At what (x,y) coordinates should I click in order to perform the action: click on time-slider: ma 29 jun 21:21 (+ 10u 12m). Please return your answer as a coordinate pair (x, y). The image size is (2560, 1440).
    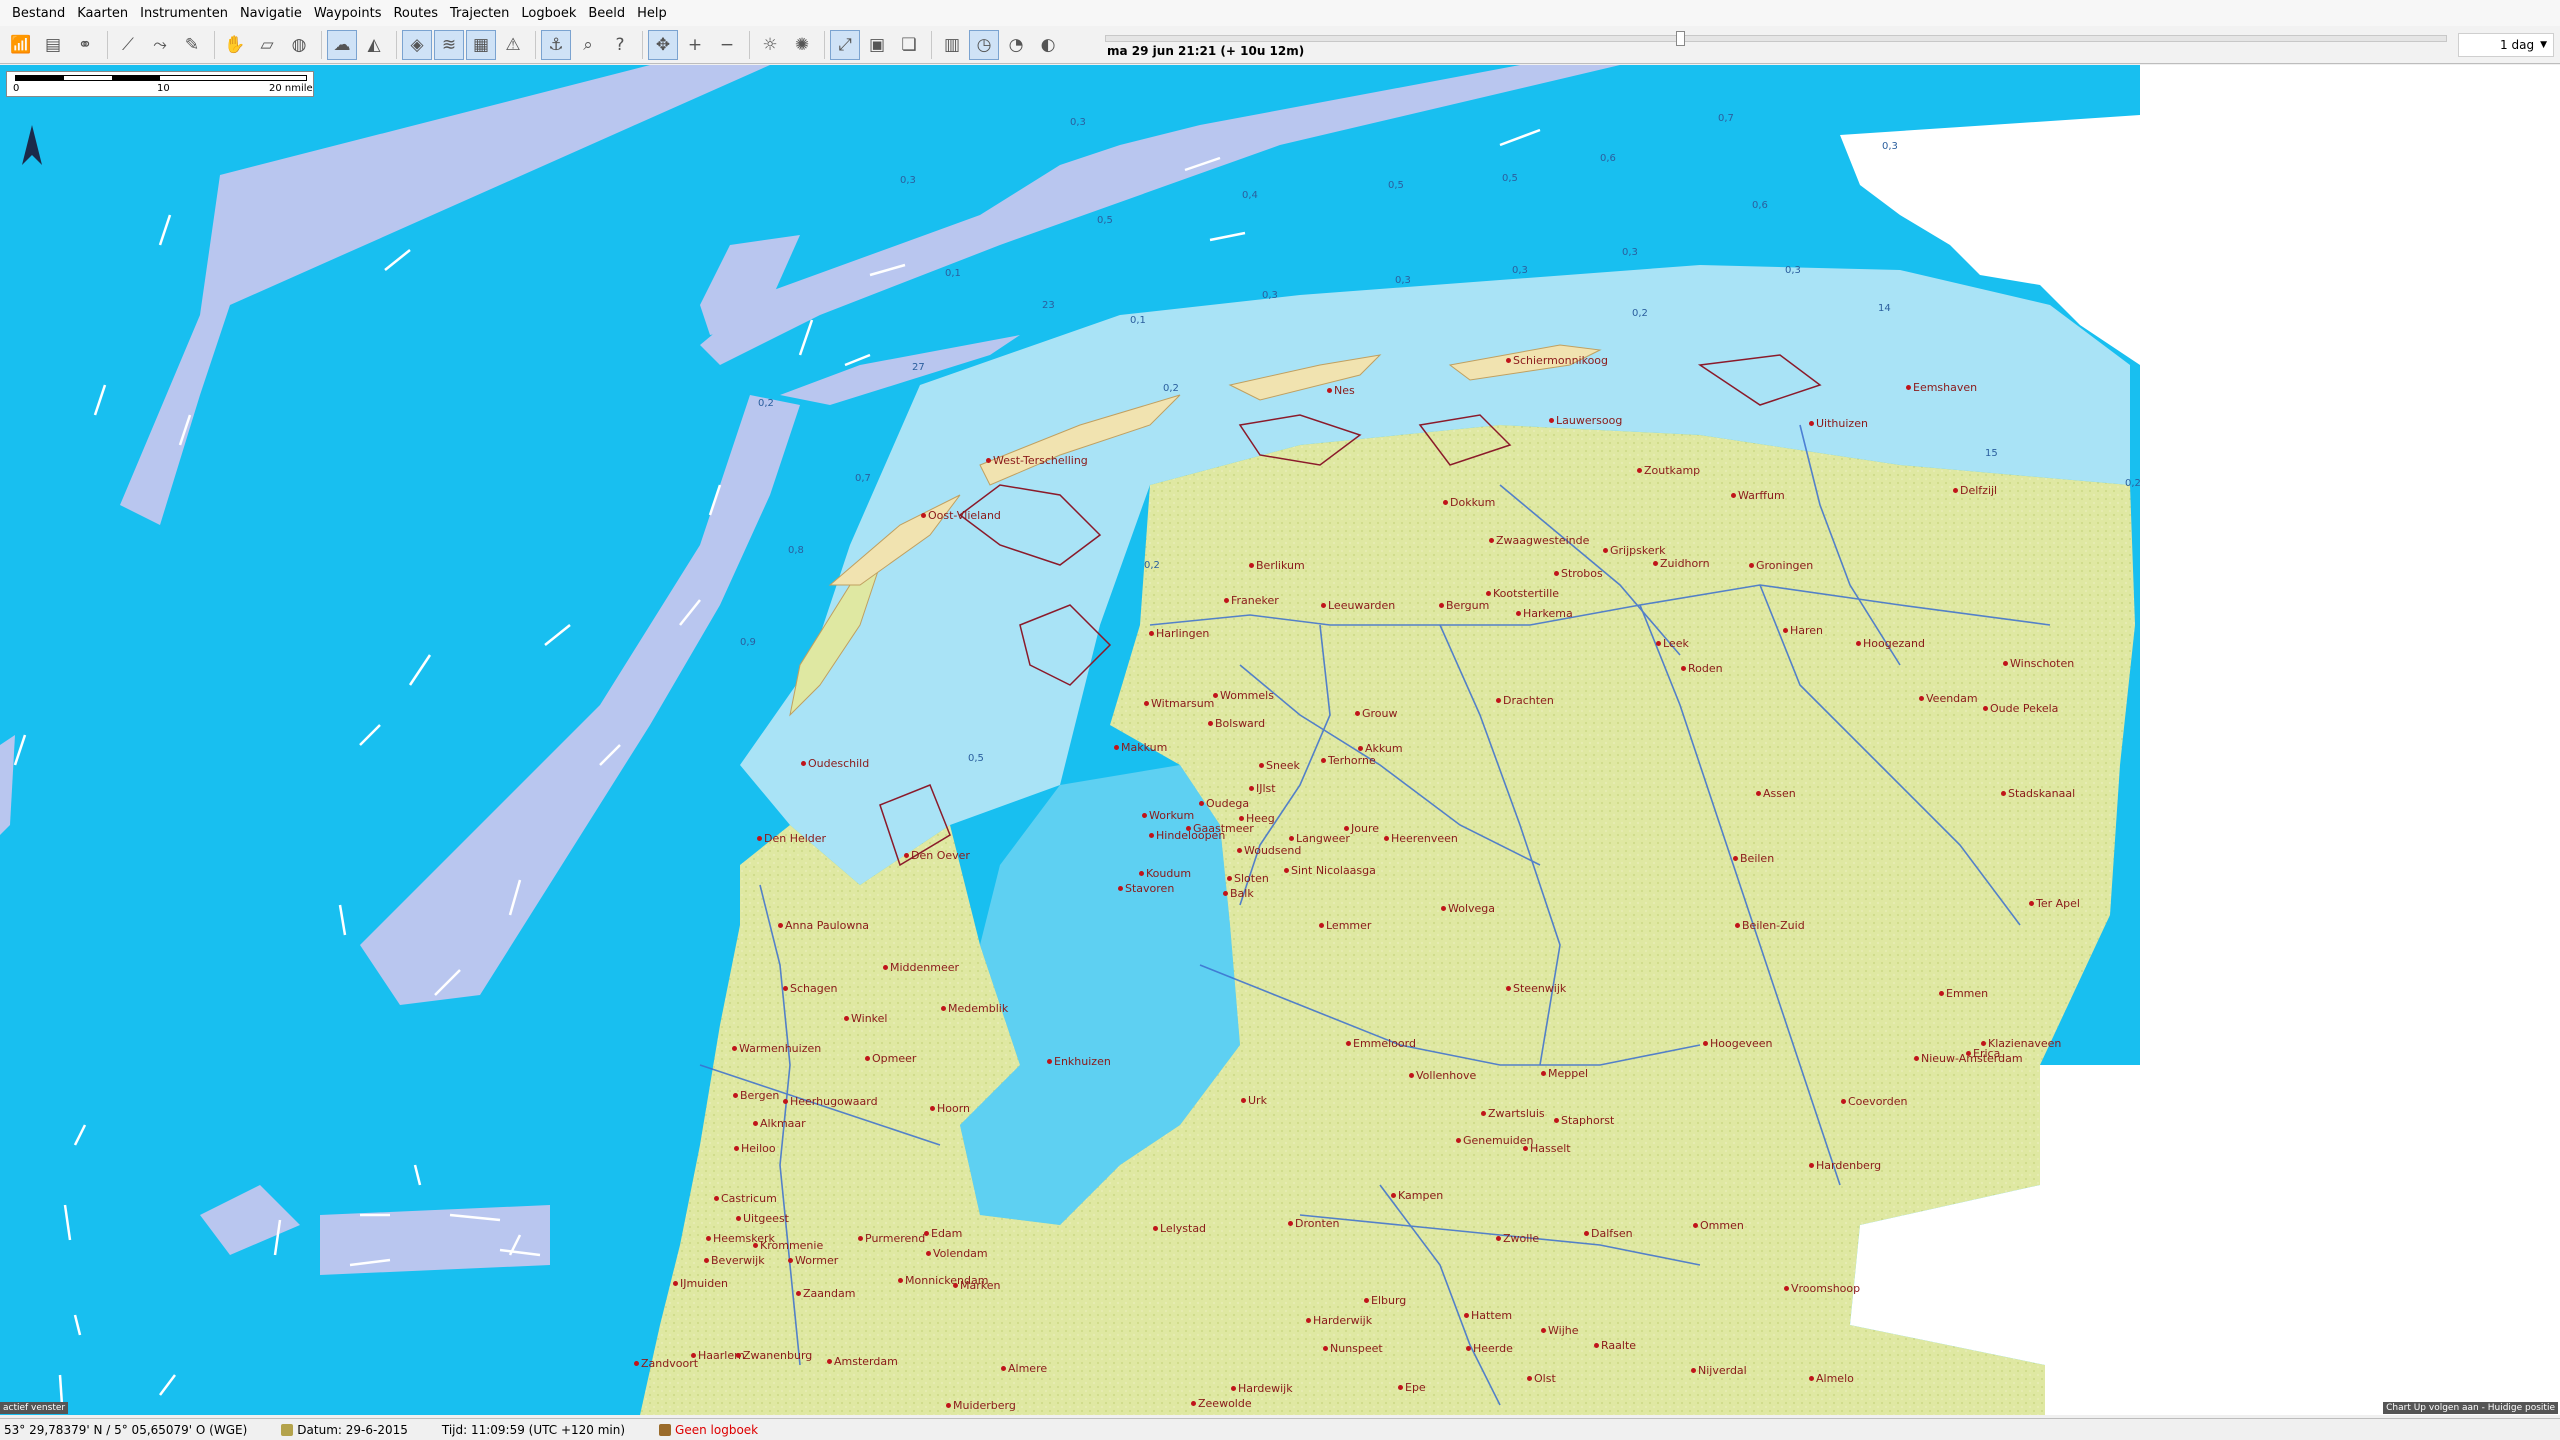
    Looking at the image, I should click on (1777, 45).